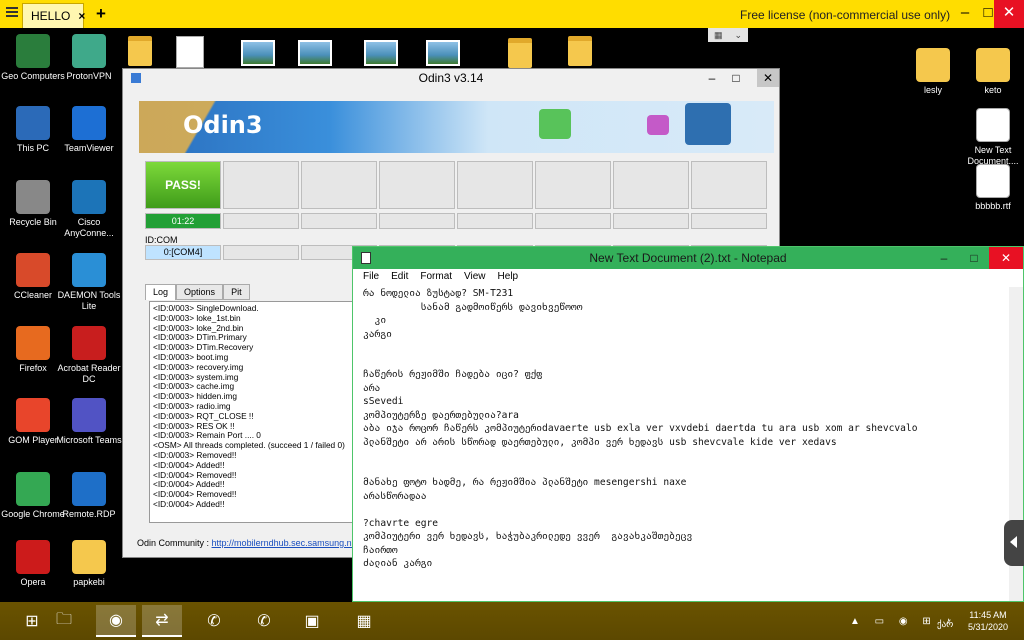  I want to click on desktop-shortcut-label: Acrobat Reader DC, so click(89, 373).